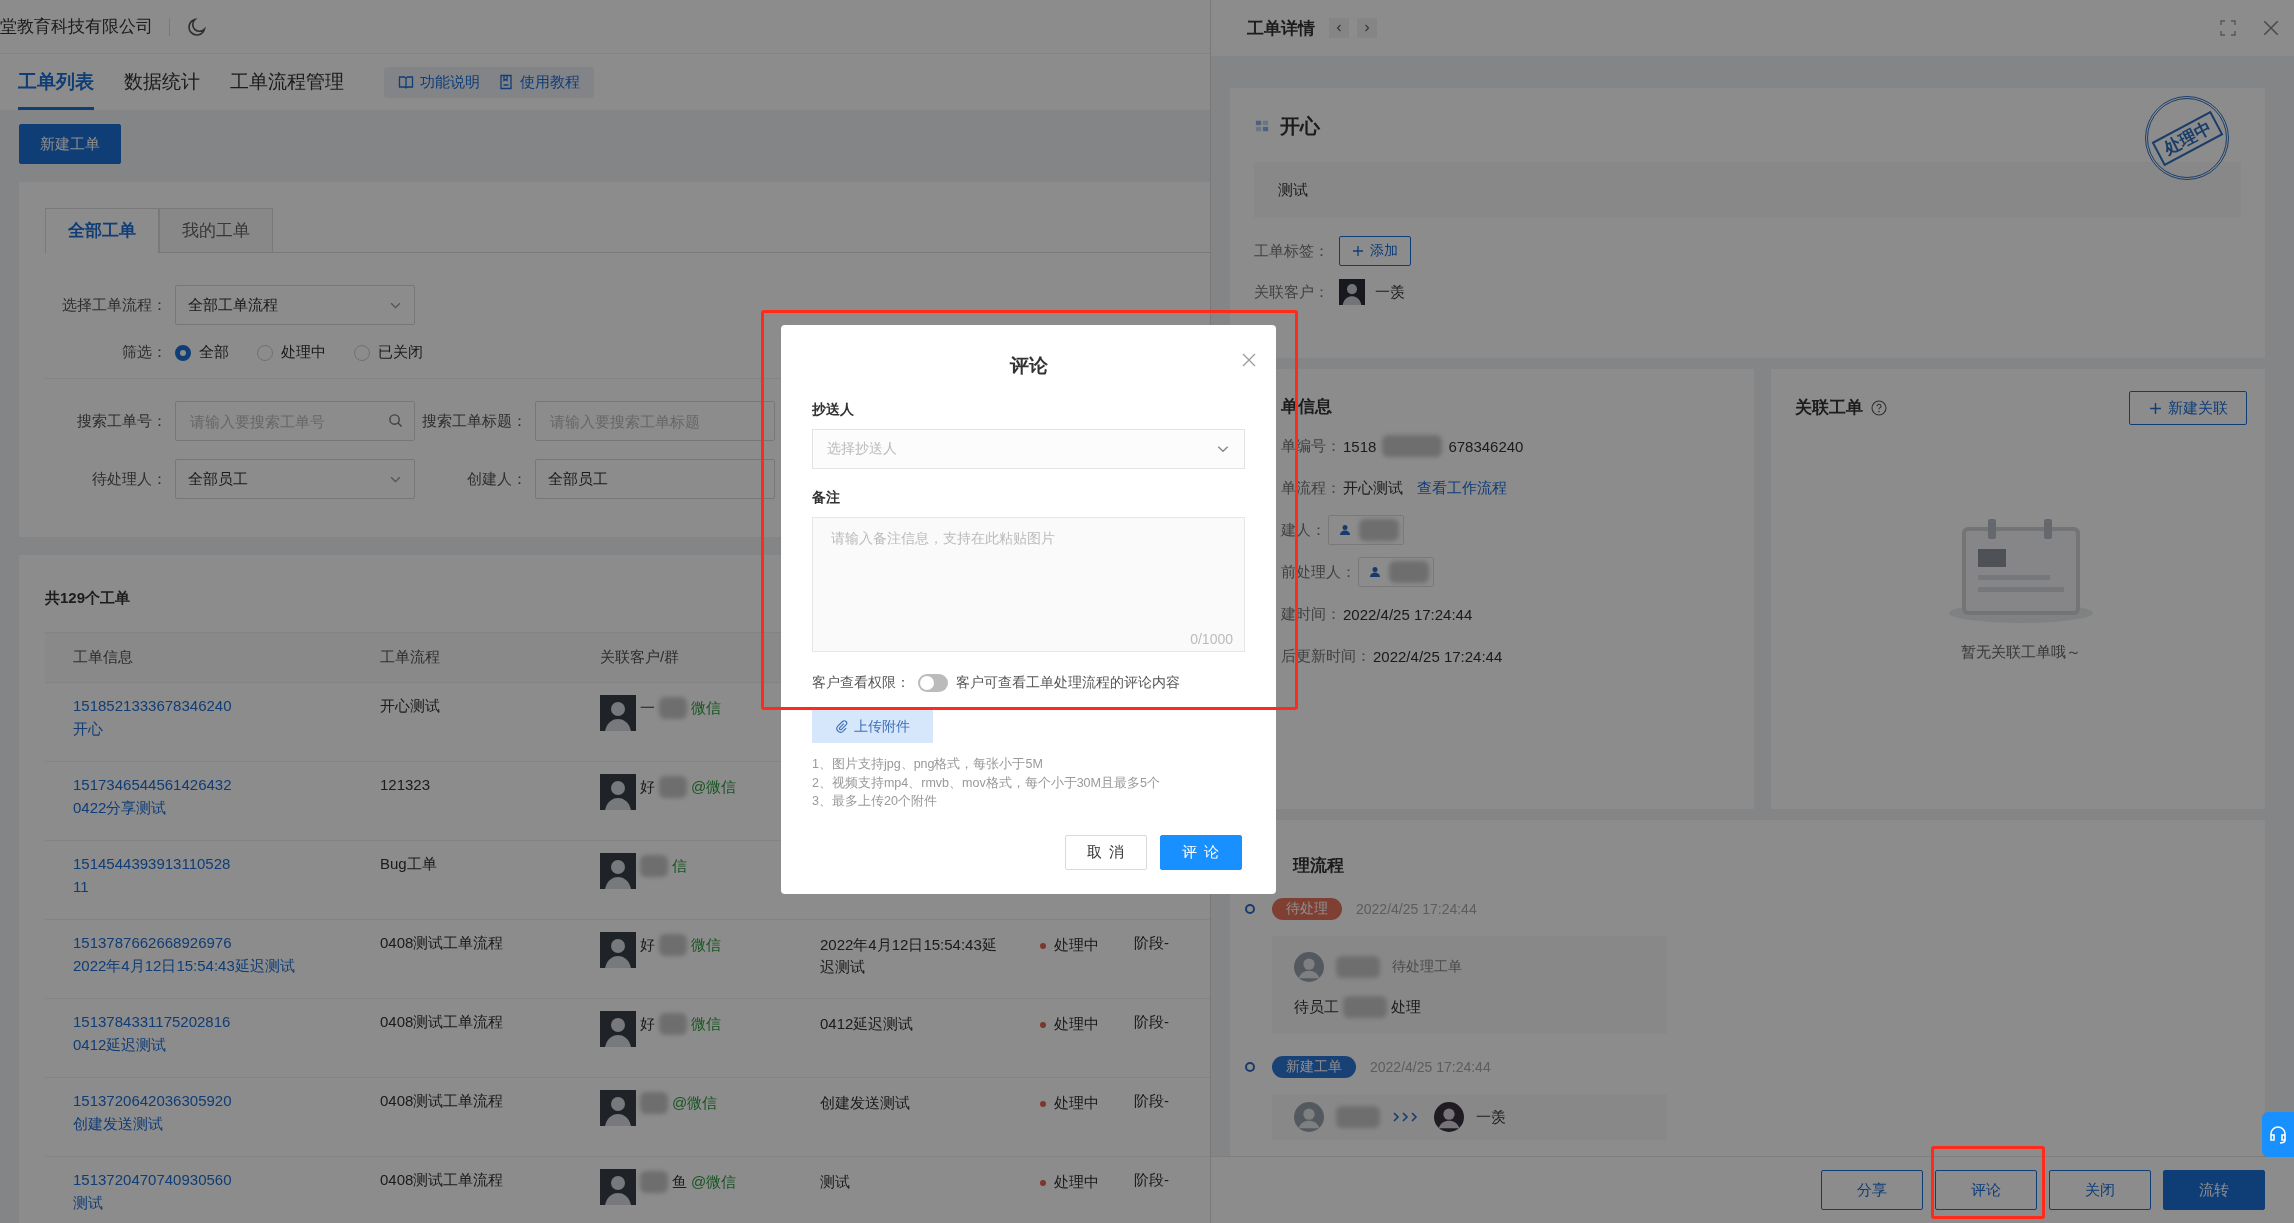 The image size is (2294, 1223). Describe the element at coordinates (875, 801) in the screenshot. I see `upload-note: 3、最多上传20个附件` at that location.